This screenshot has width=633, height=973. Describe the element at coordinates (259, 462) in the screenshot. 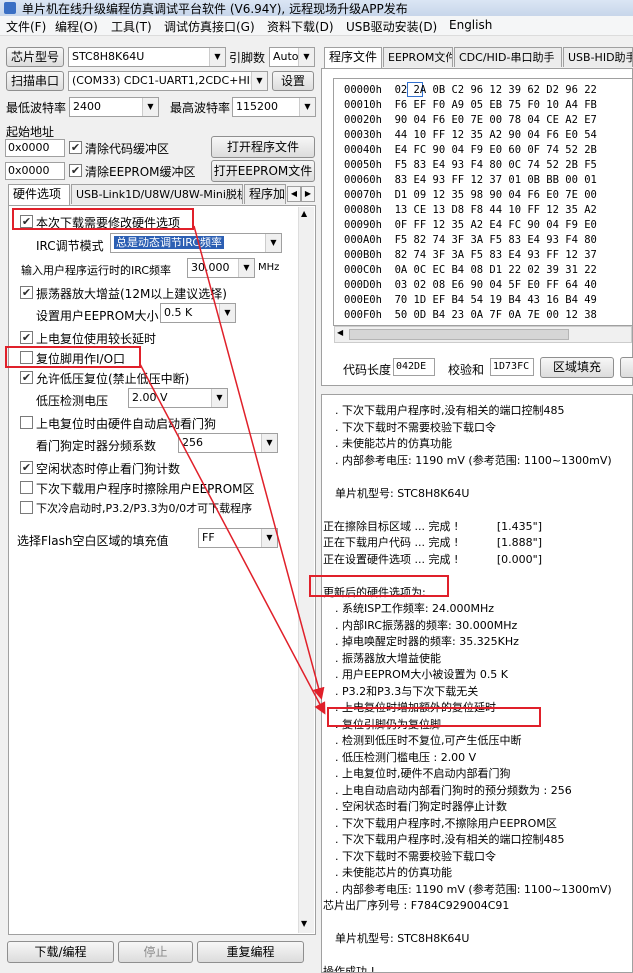

I see `arrow-modify-to-result` at that location.